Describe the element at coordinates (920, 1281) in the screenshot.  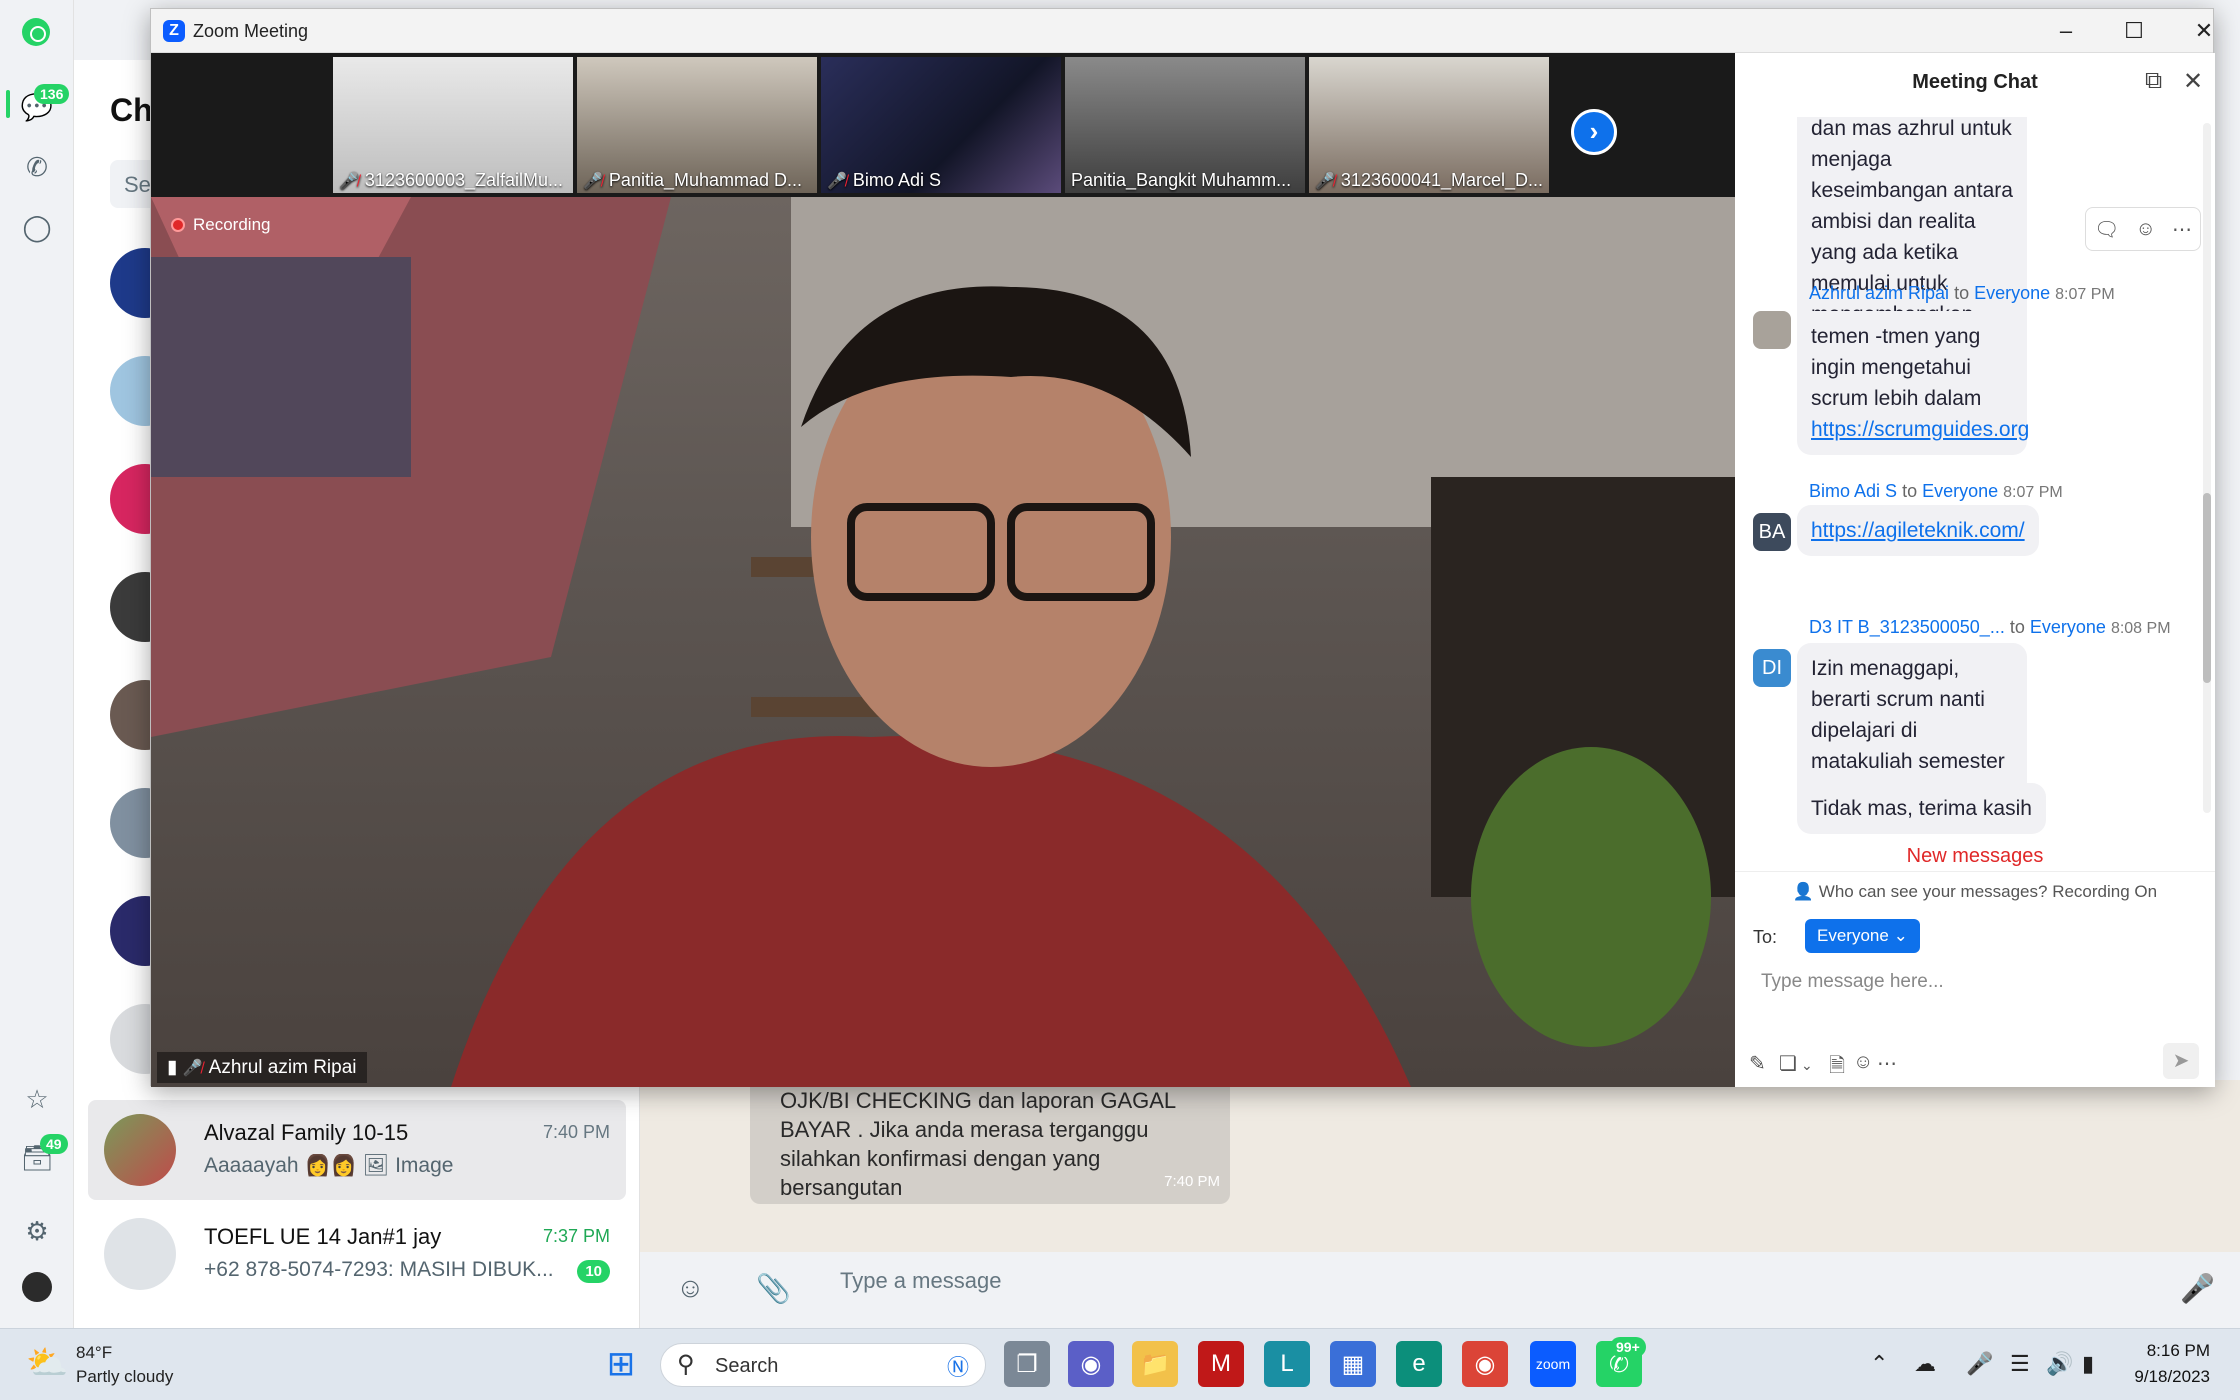
I see `message-input: Type a message` at that location.